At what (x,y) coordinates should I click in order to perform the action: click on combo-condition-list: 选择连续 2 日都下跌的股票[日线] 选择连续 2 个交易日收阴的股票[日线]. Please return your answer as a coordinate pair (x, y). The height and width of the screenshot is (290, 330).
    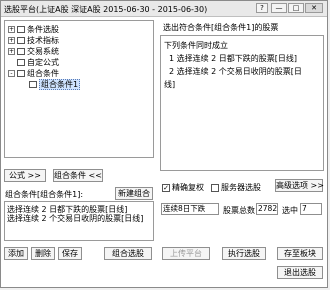
    Looking at the image, I should click on (79, 221).